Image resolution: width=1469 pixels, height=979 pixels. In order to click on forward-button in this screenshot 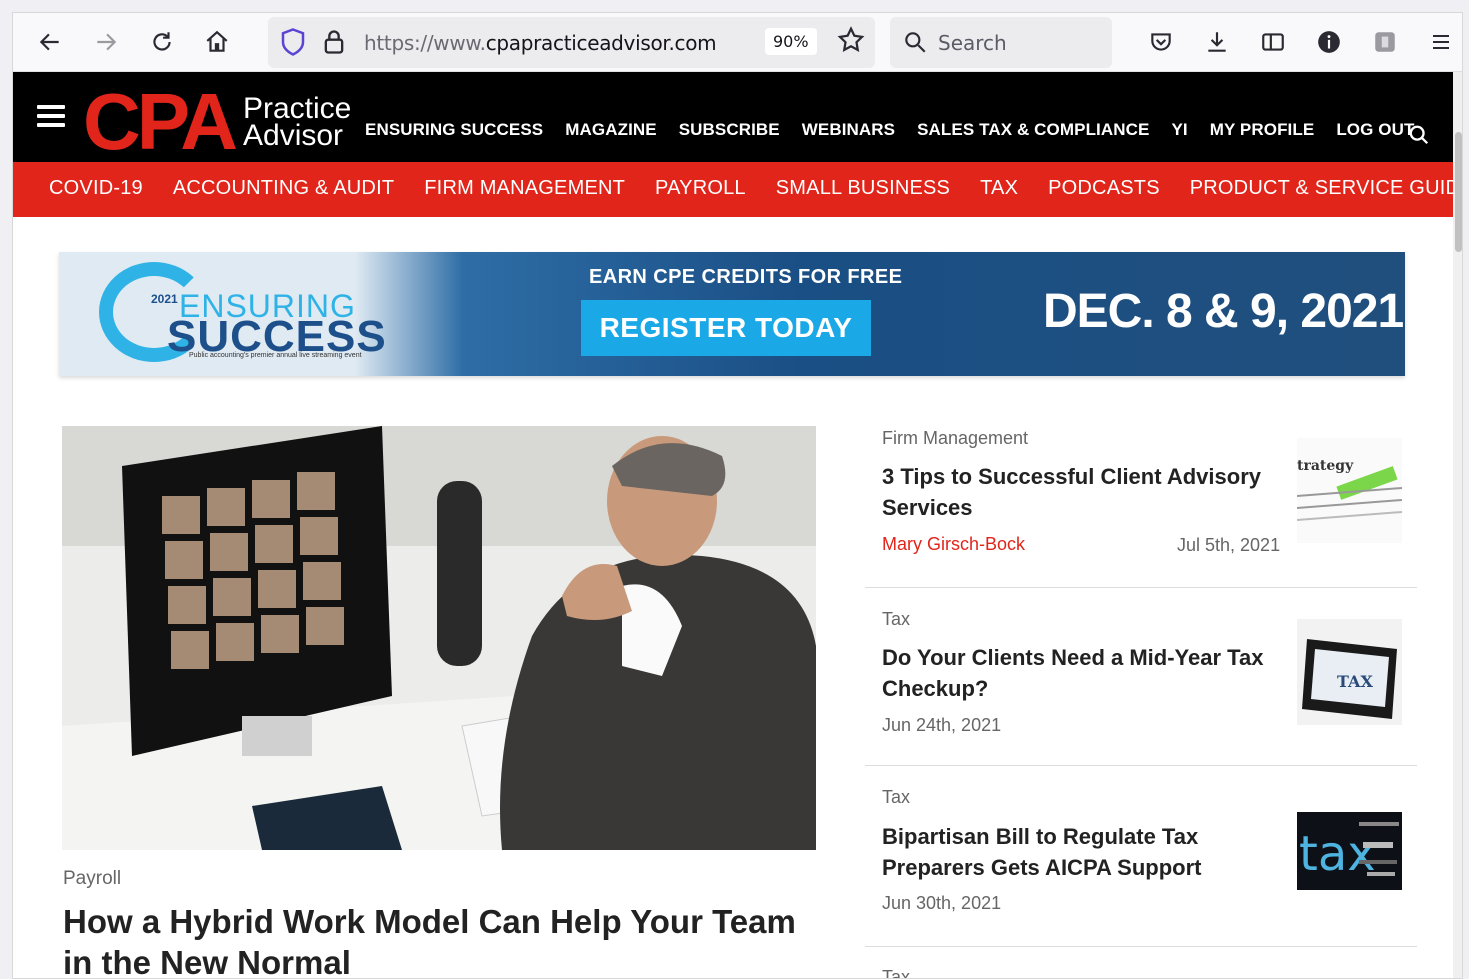, I will do `click(106, 42)`.